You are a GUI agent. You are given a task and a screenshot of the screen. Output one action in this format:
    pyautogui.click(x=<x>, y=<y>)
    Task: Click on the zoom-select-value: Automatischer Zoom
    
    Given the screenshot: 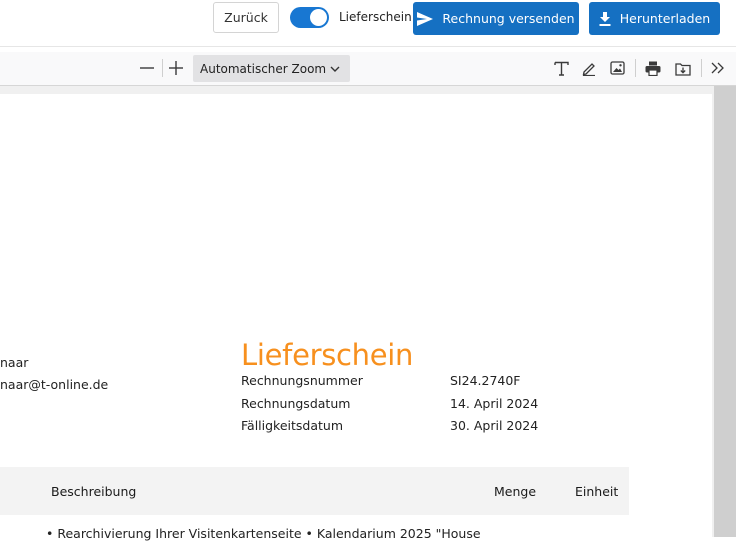 What is the action you would take?
    pyautogui.click(x=263, y=68)
    